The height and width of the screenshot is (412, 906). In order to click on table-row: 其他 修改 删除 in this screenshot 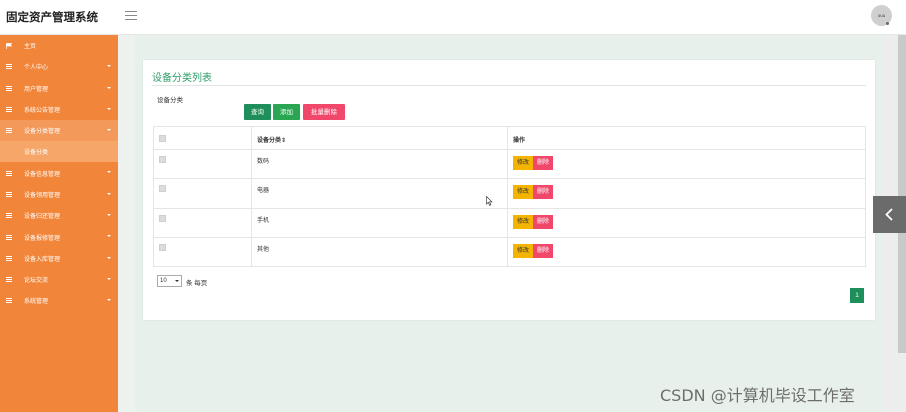, I will do `click(509, 252)`.